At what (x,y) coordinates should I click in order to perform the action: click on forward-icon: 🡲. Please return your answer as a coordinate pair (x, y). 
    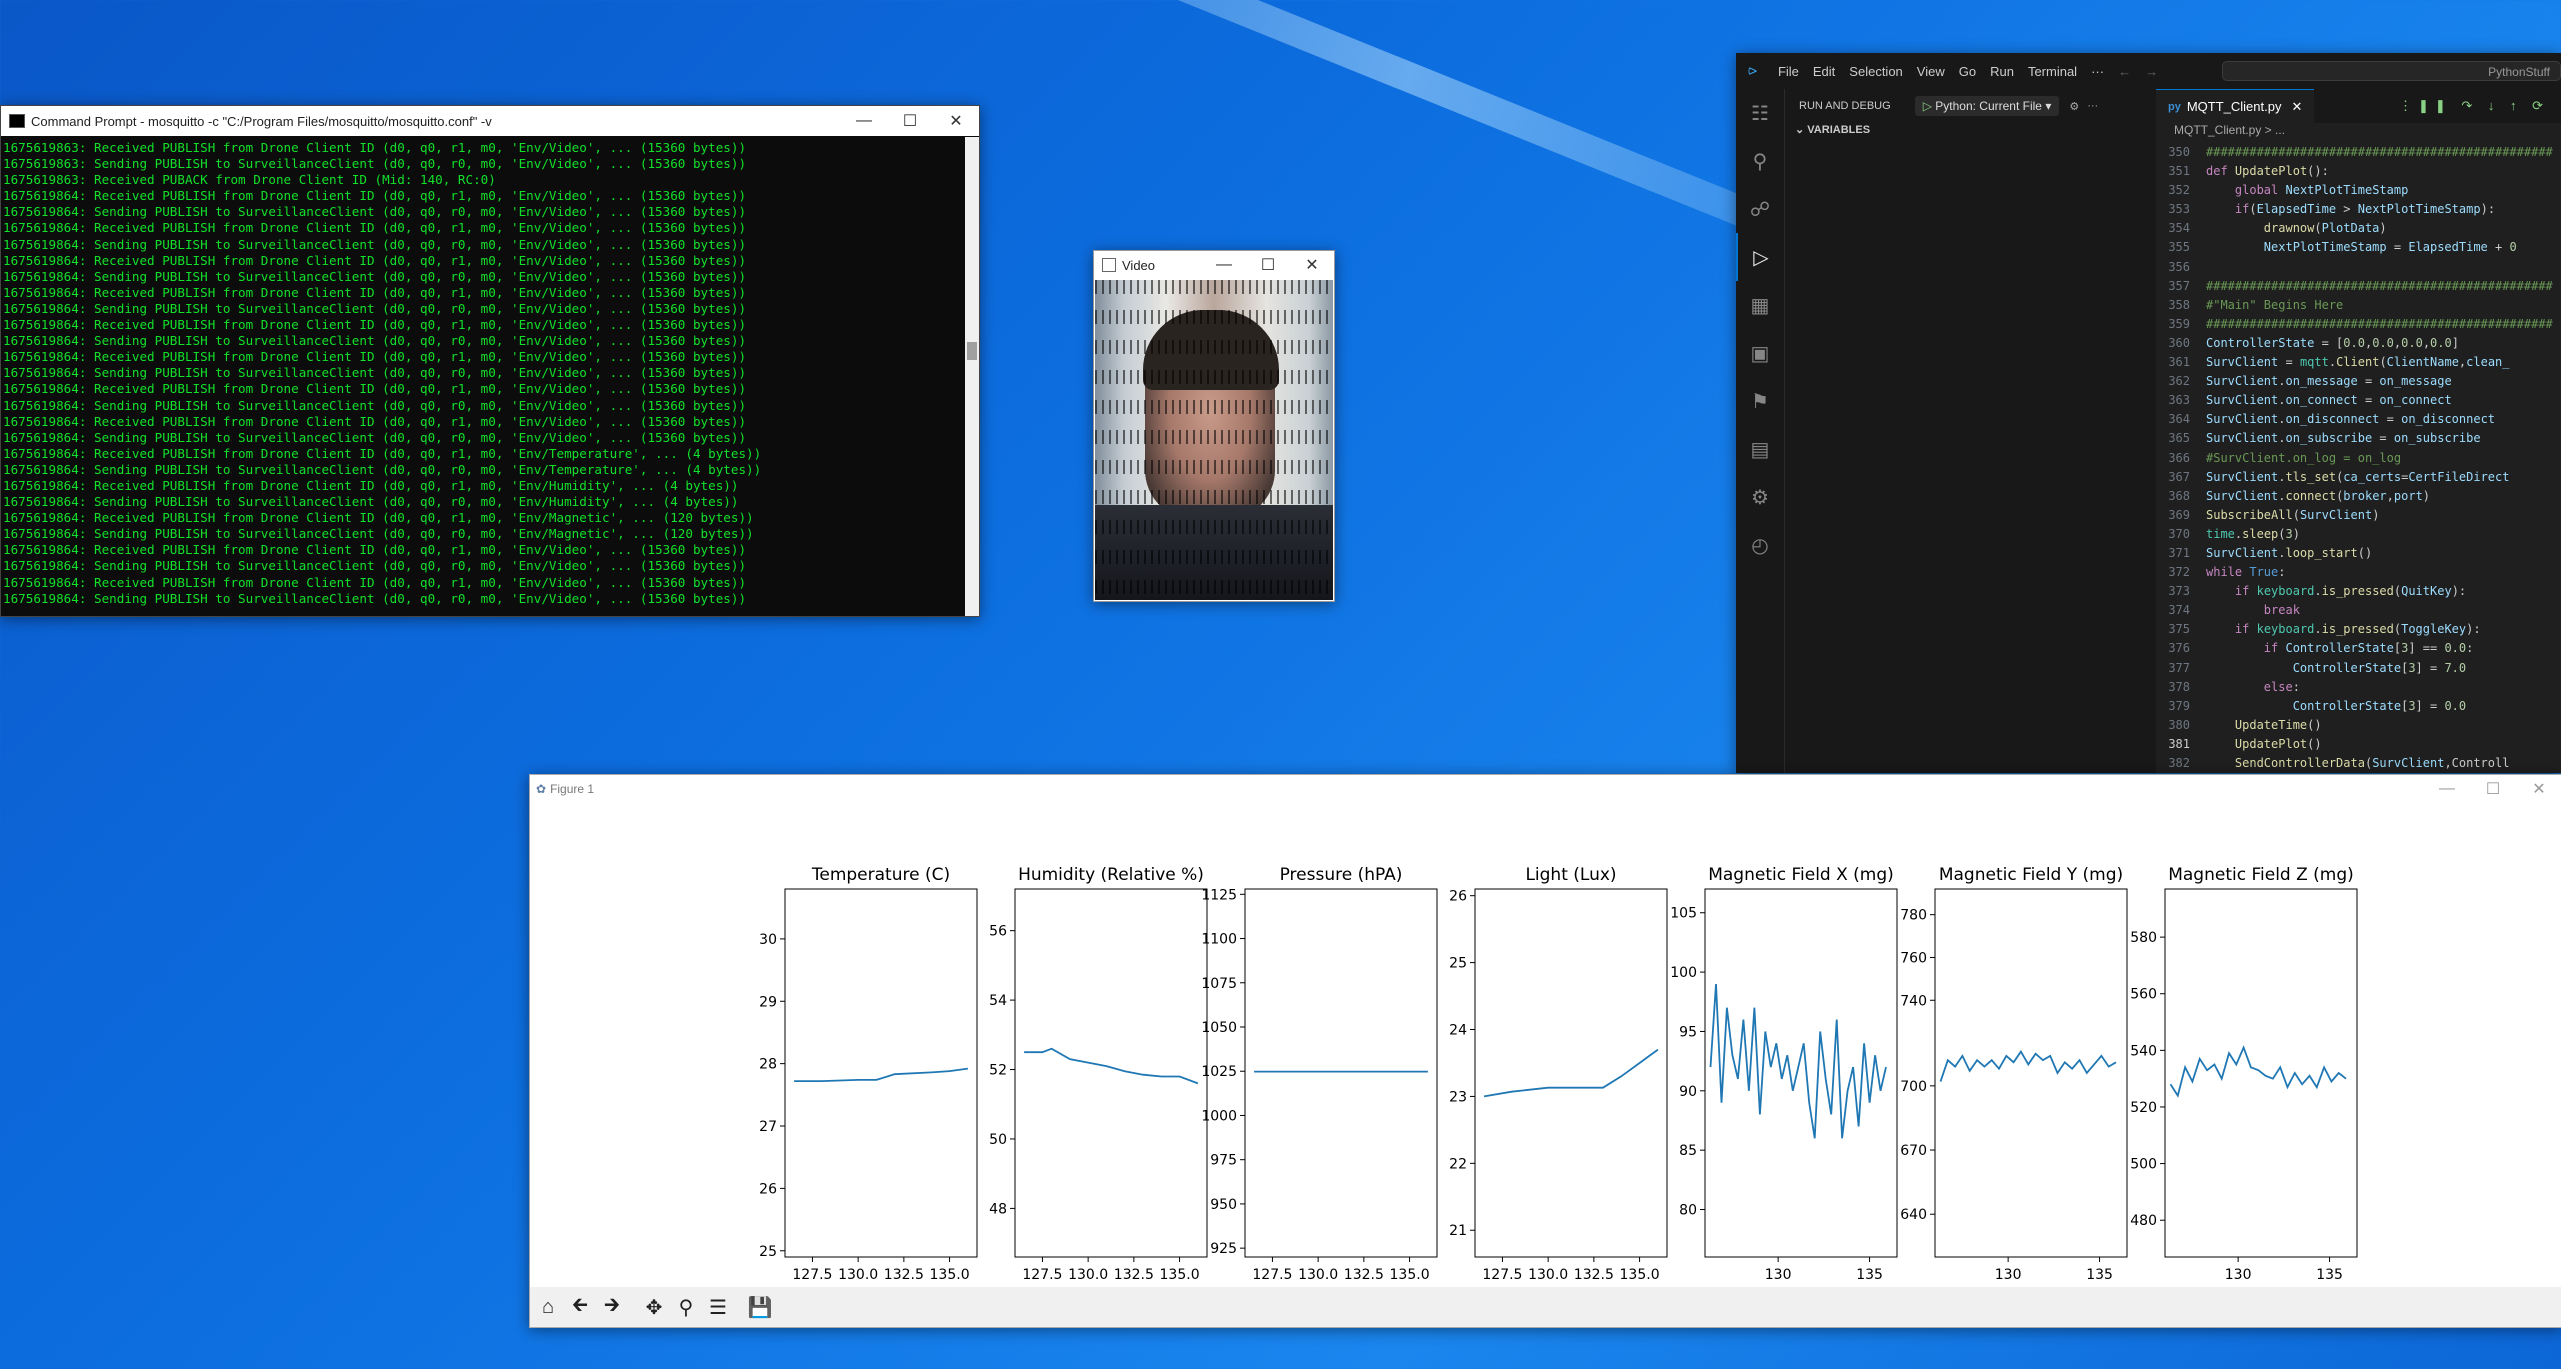
    Looking at the image, I should click on (612, 1307).